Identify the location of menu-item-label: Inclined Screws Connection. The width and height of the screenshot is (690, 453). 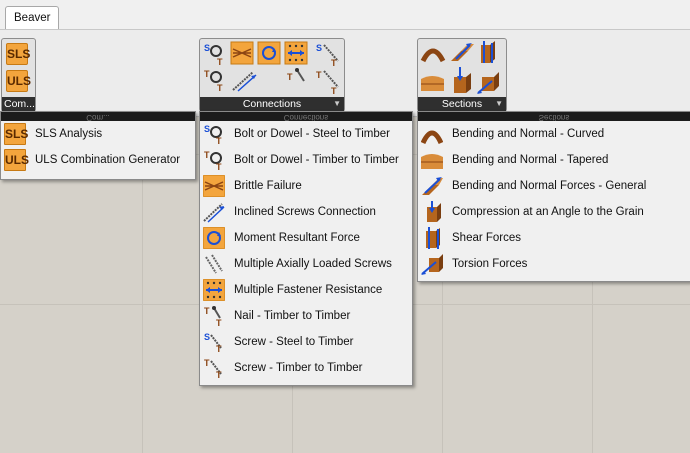
(305, 212).